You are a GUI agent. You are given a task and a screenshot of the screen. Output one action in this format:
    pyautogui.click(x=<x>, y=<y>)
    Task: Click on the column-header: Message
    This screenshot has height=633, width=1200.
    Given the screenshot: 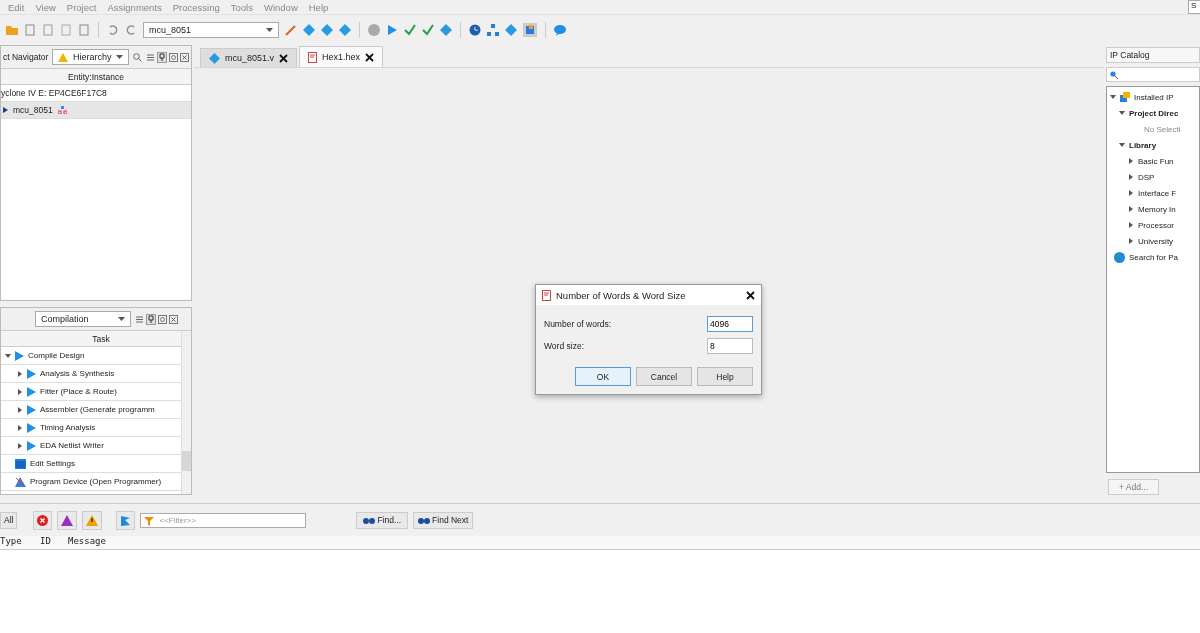 What is the action you would take?
    pyautogui.click(x=107, y=542)
    